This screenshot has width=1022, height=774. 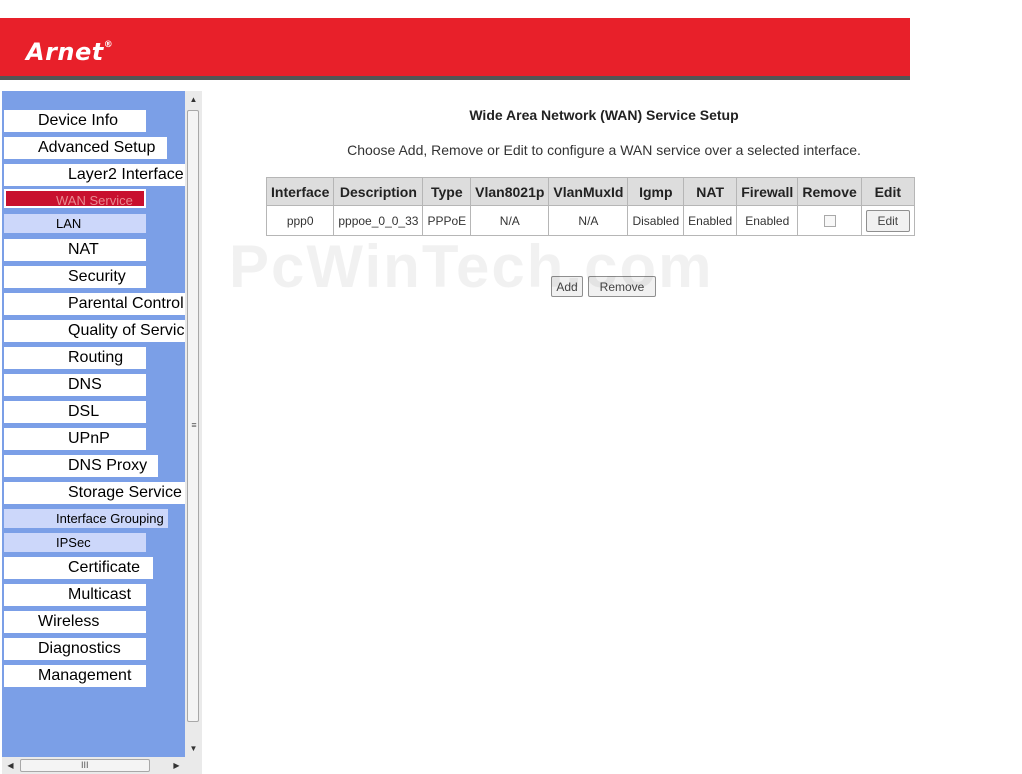 What do you see at coordinates (78, 568) in the screenshot?
I see `sidebar-item-certificate: Certificate` at bounding box center [78, 568].